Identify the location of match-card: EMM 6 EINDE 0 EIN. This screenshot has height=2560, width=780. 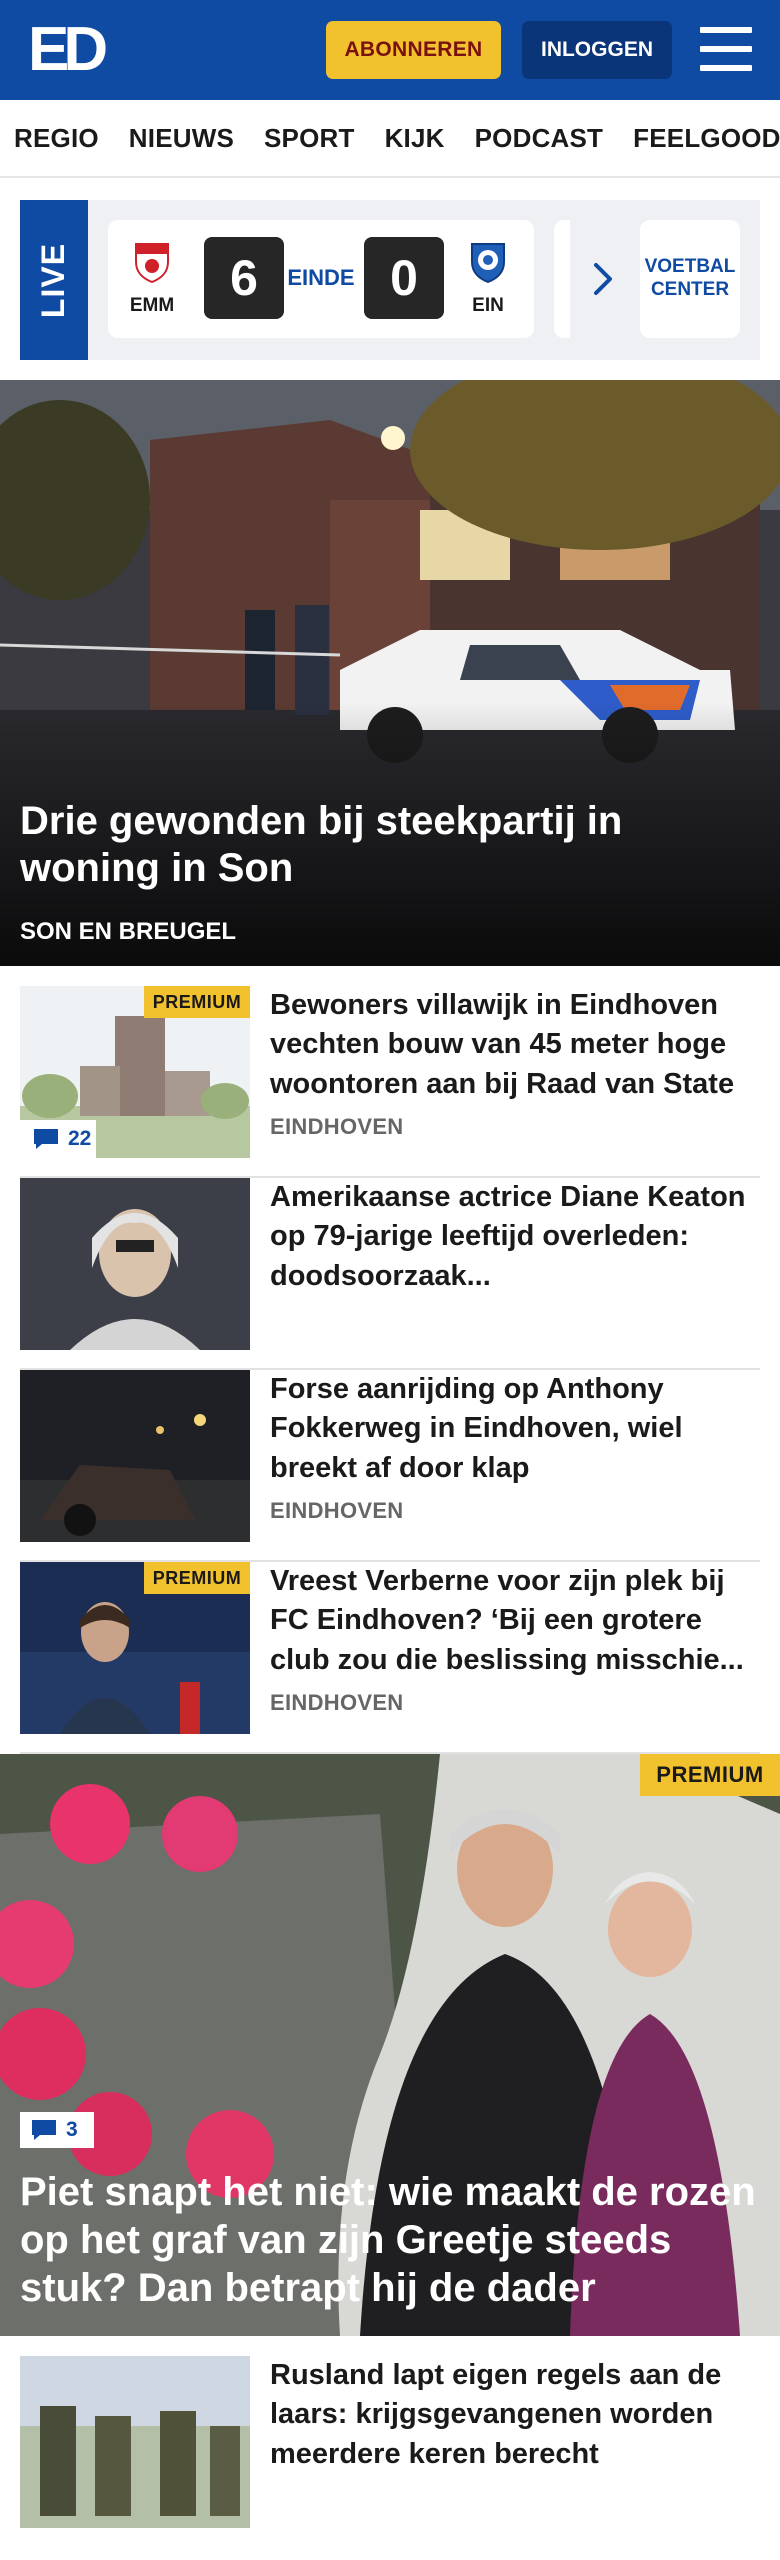
(321, 279).